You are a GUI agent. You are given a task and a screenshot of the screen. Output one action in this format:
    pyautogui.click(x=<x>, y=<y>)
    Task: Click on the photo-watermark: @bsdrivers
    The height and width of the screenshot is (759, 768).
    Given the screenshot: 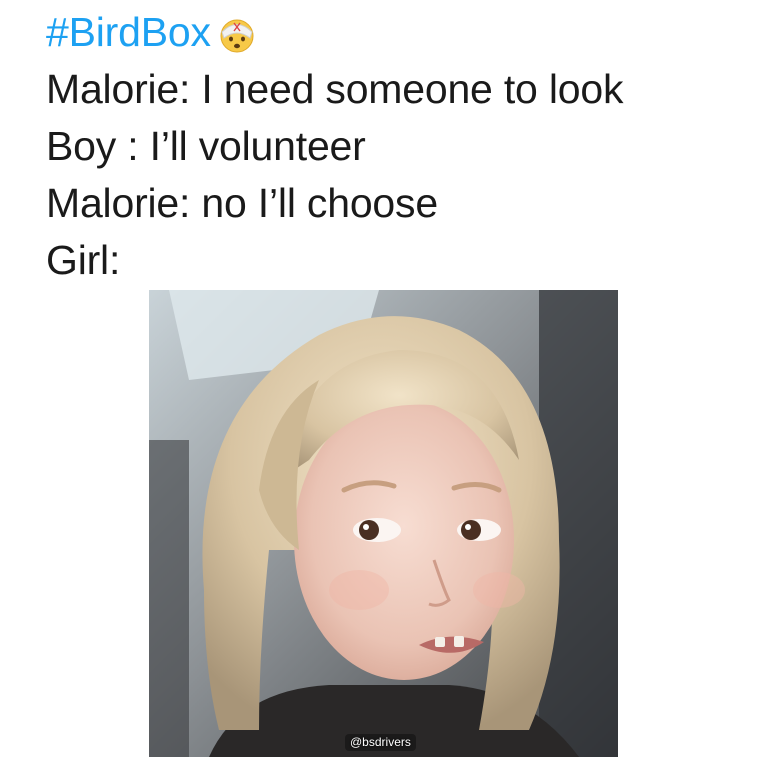 What is the action you would take?
    pyautogui.click(x=380, y=742)
    